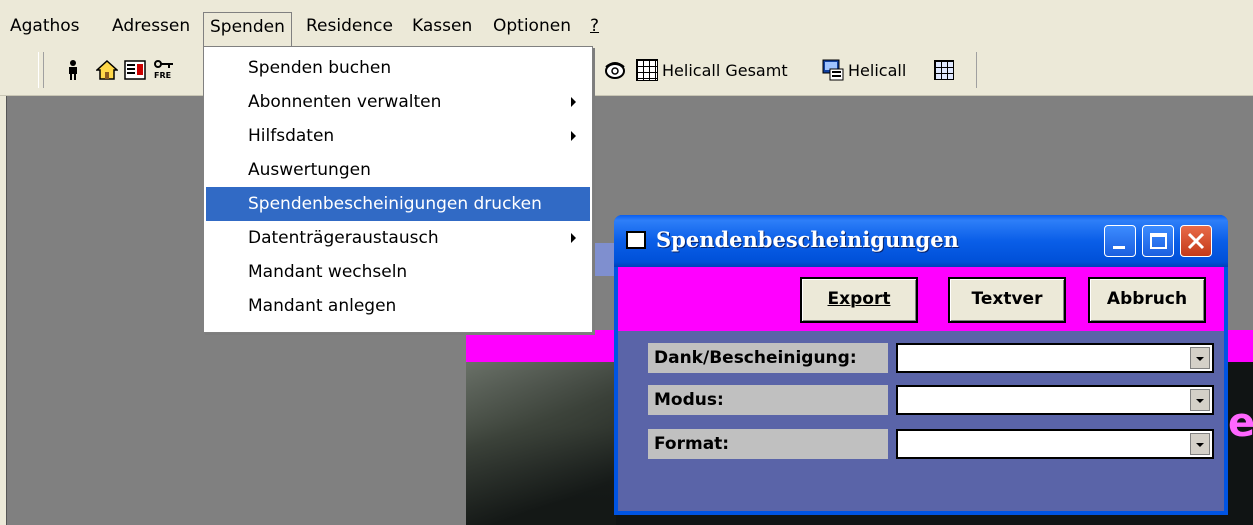  Describe the element at coordinates (768, 400) in the screenshot. I see `modus-label: Modus:` at that location.